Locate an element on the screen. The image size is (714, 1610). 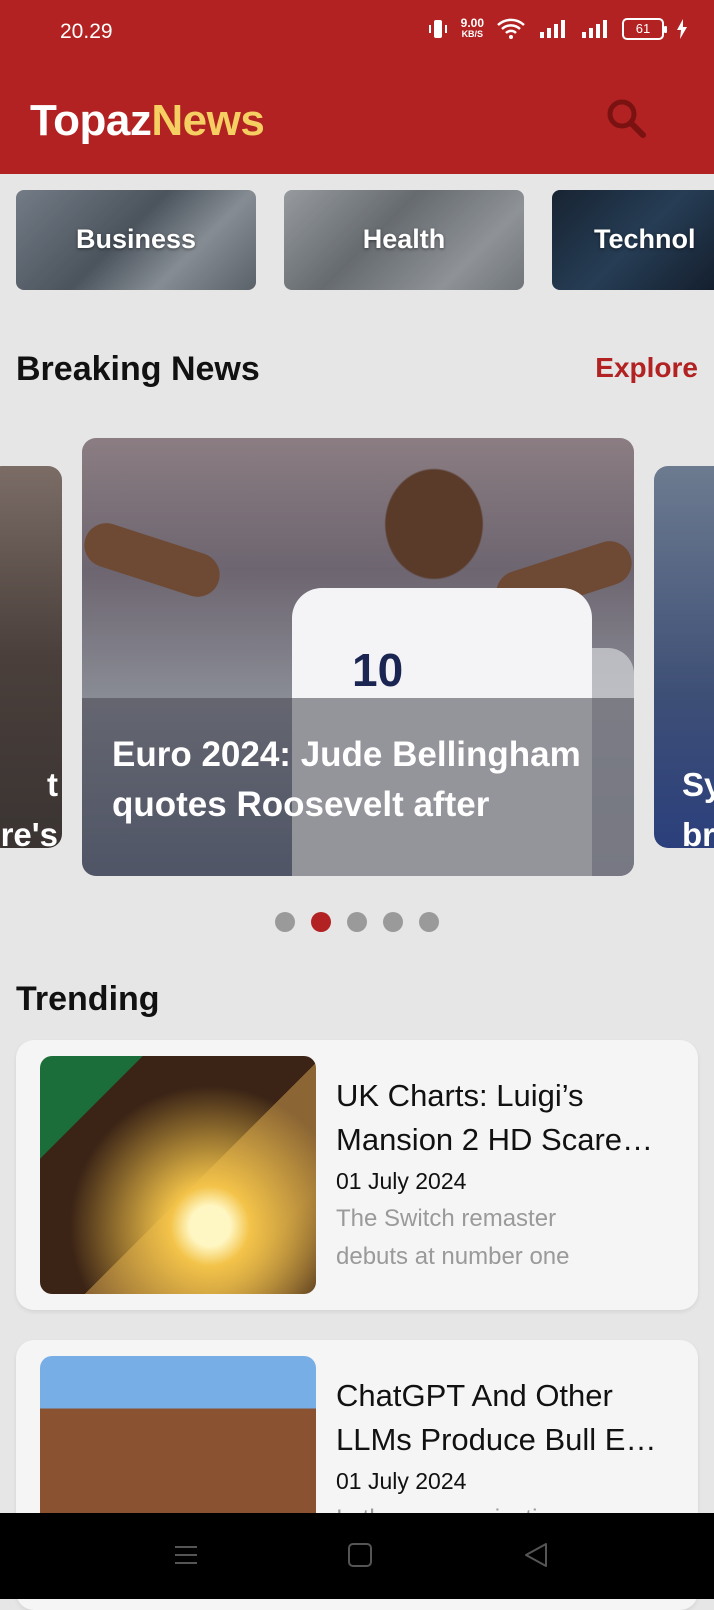
menu-icon is located at coordinates (186, 1555).